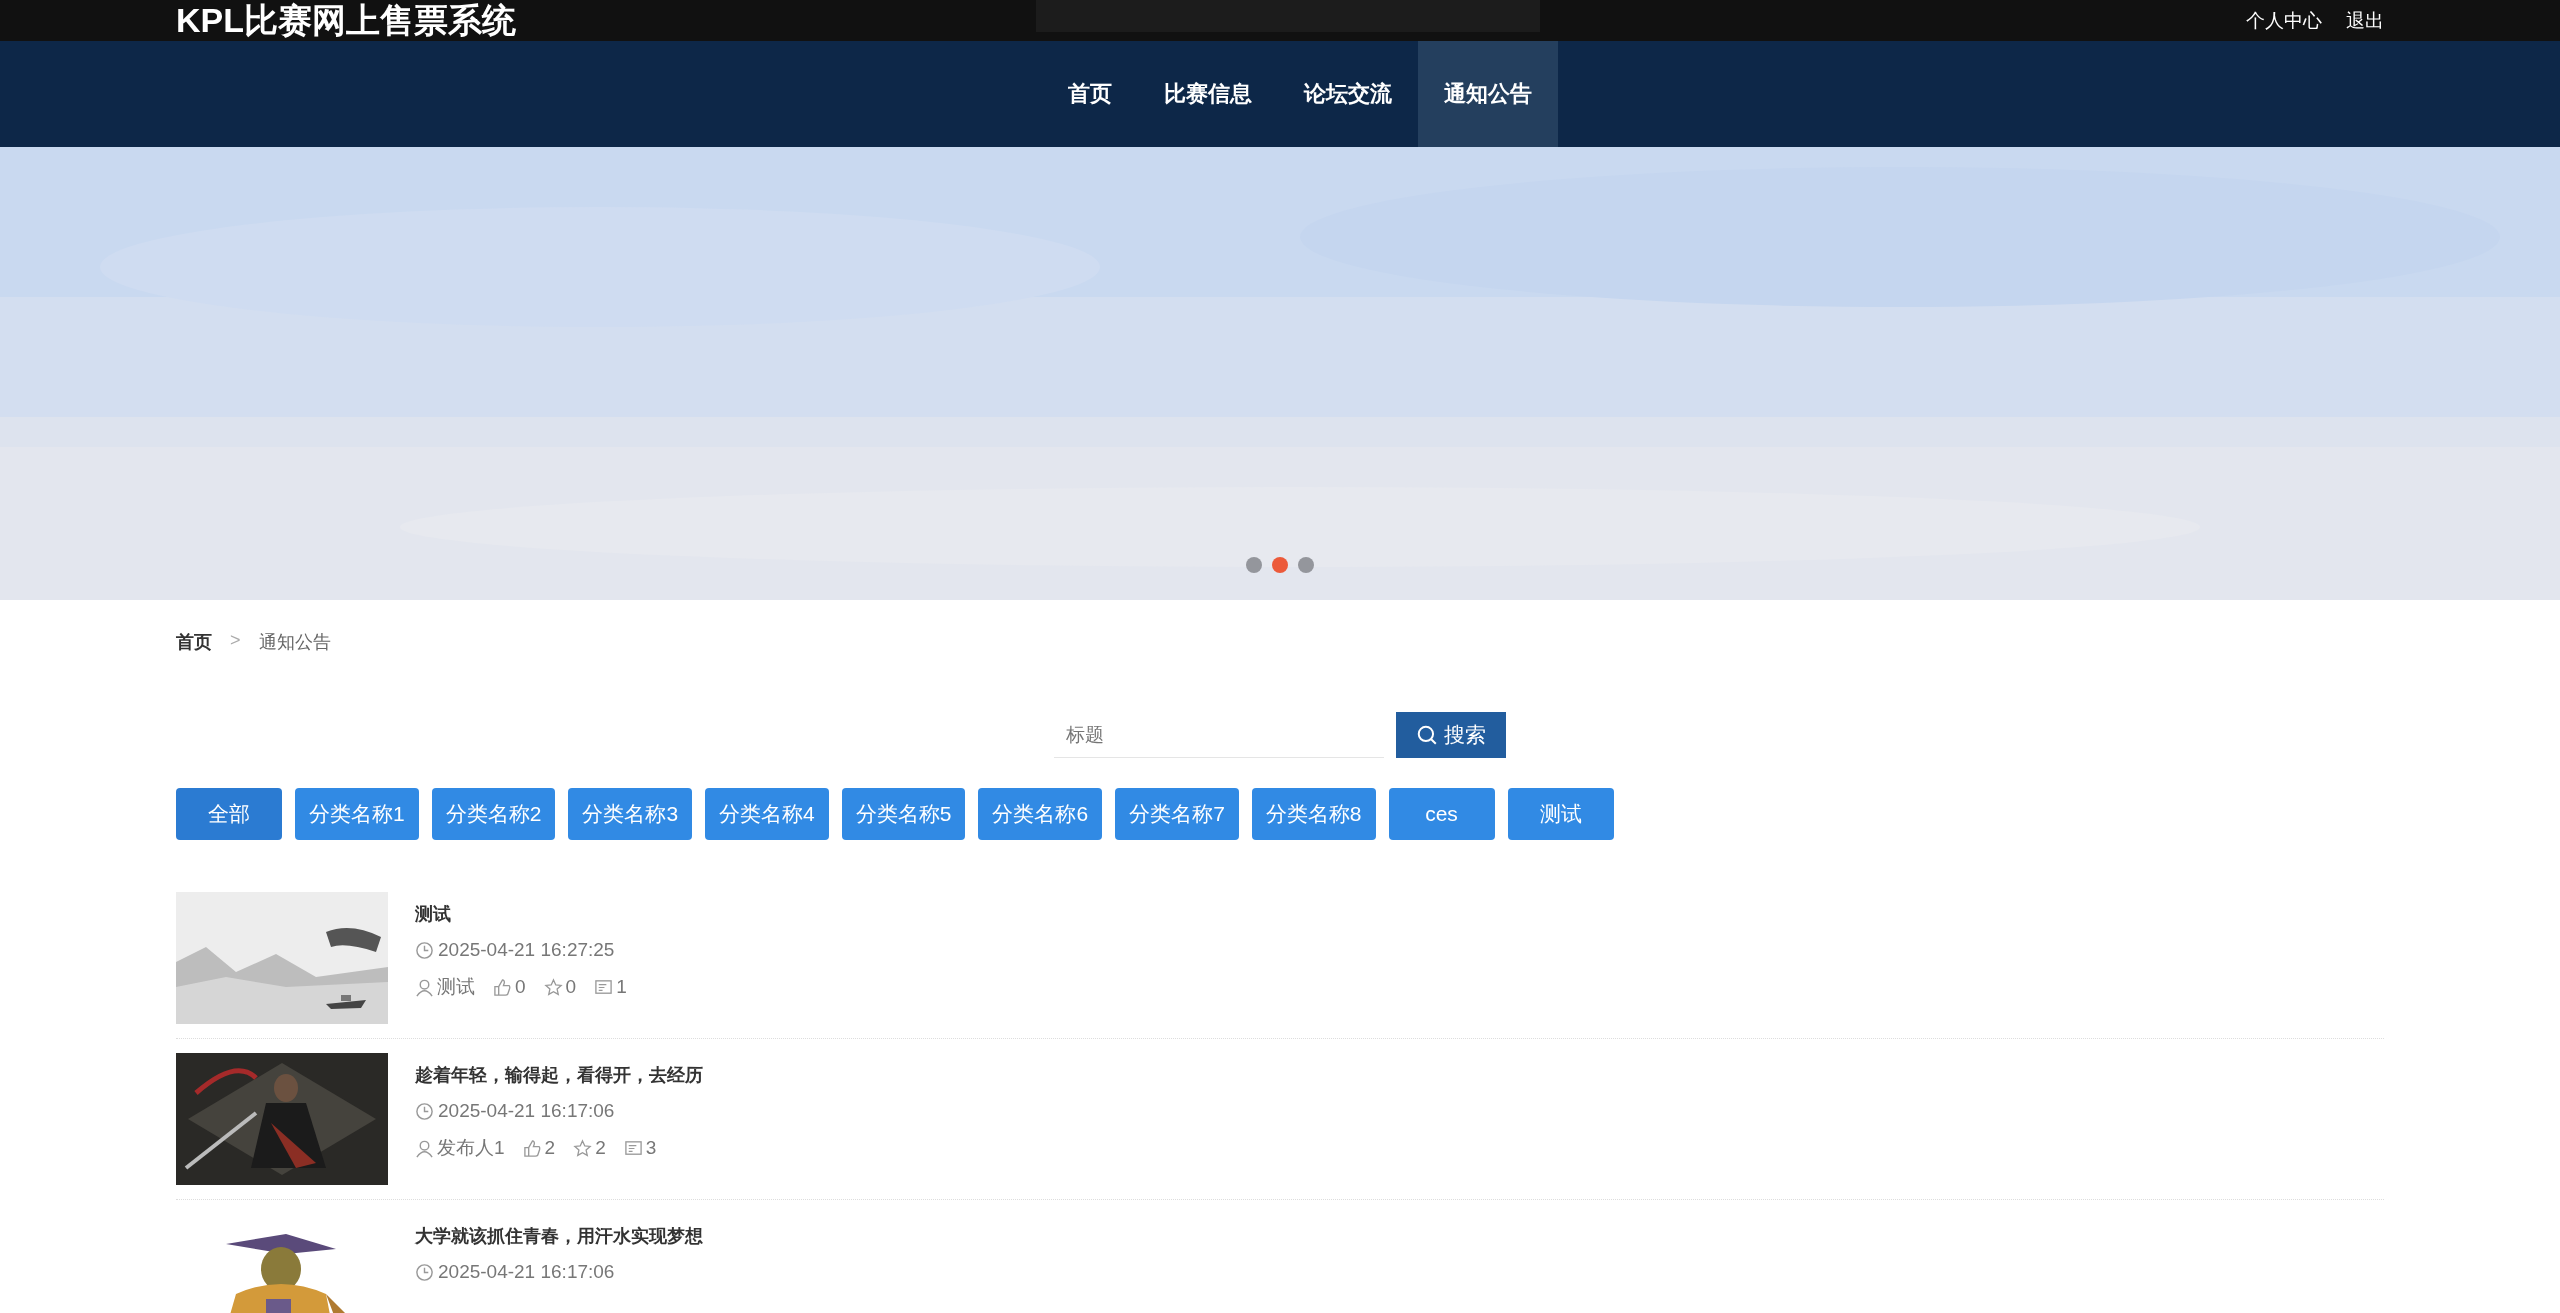  I want to click on article-title: 测试, so click(528, 914).